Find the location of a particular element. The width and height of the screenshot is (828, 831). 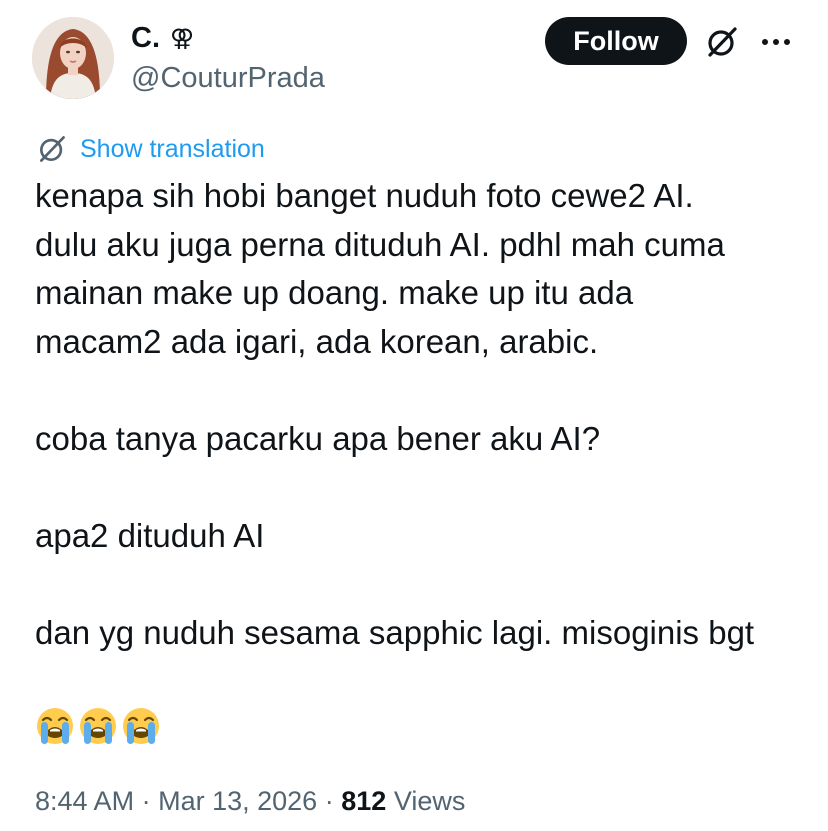

views-label: Views is located at coordinates (429, 801).